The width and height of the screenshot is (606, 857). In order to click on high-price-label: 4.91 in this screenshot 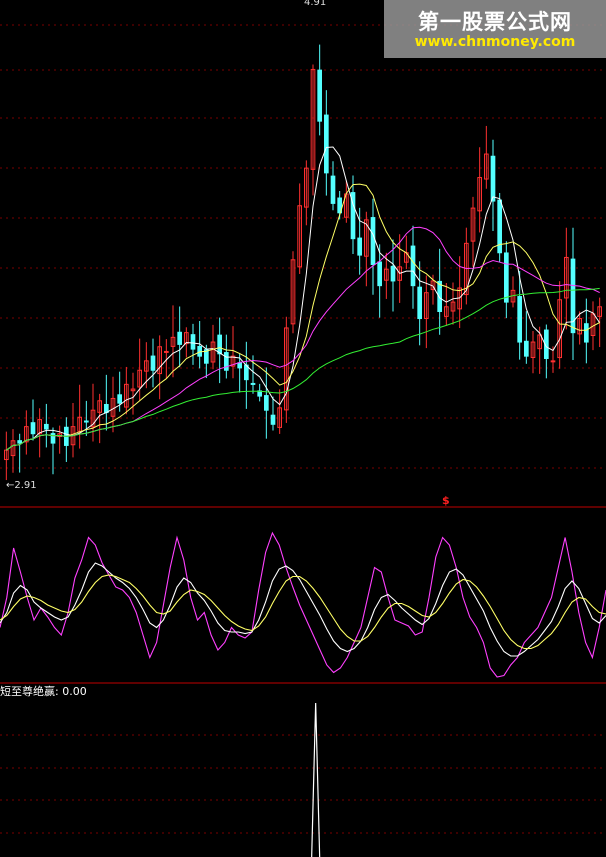, I will do `click(315, 4)`.